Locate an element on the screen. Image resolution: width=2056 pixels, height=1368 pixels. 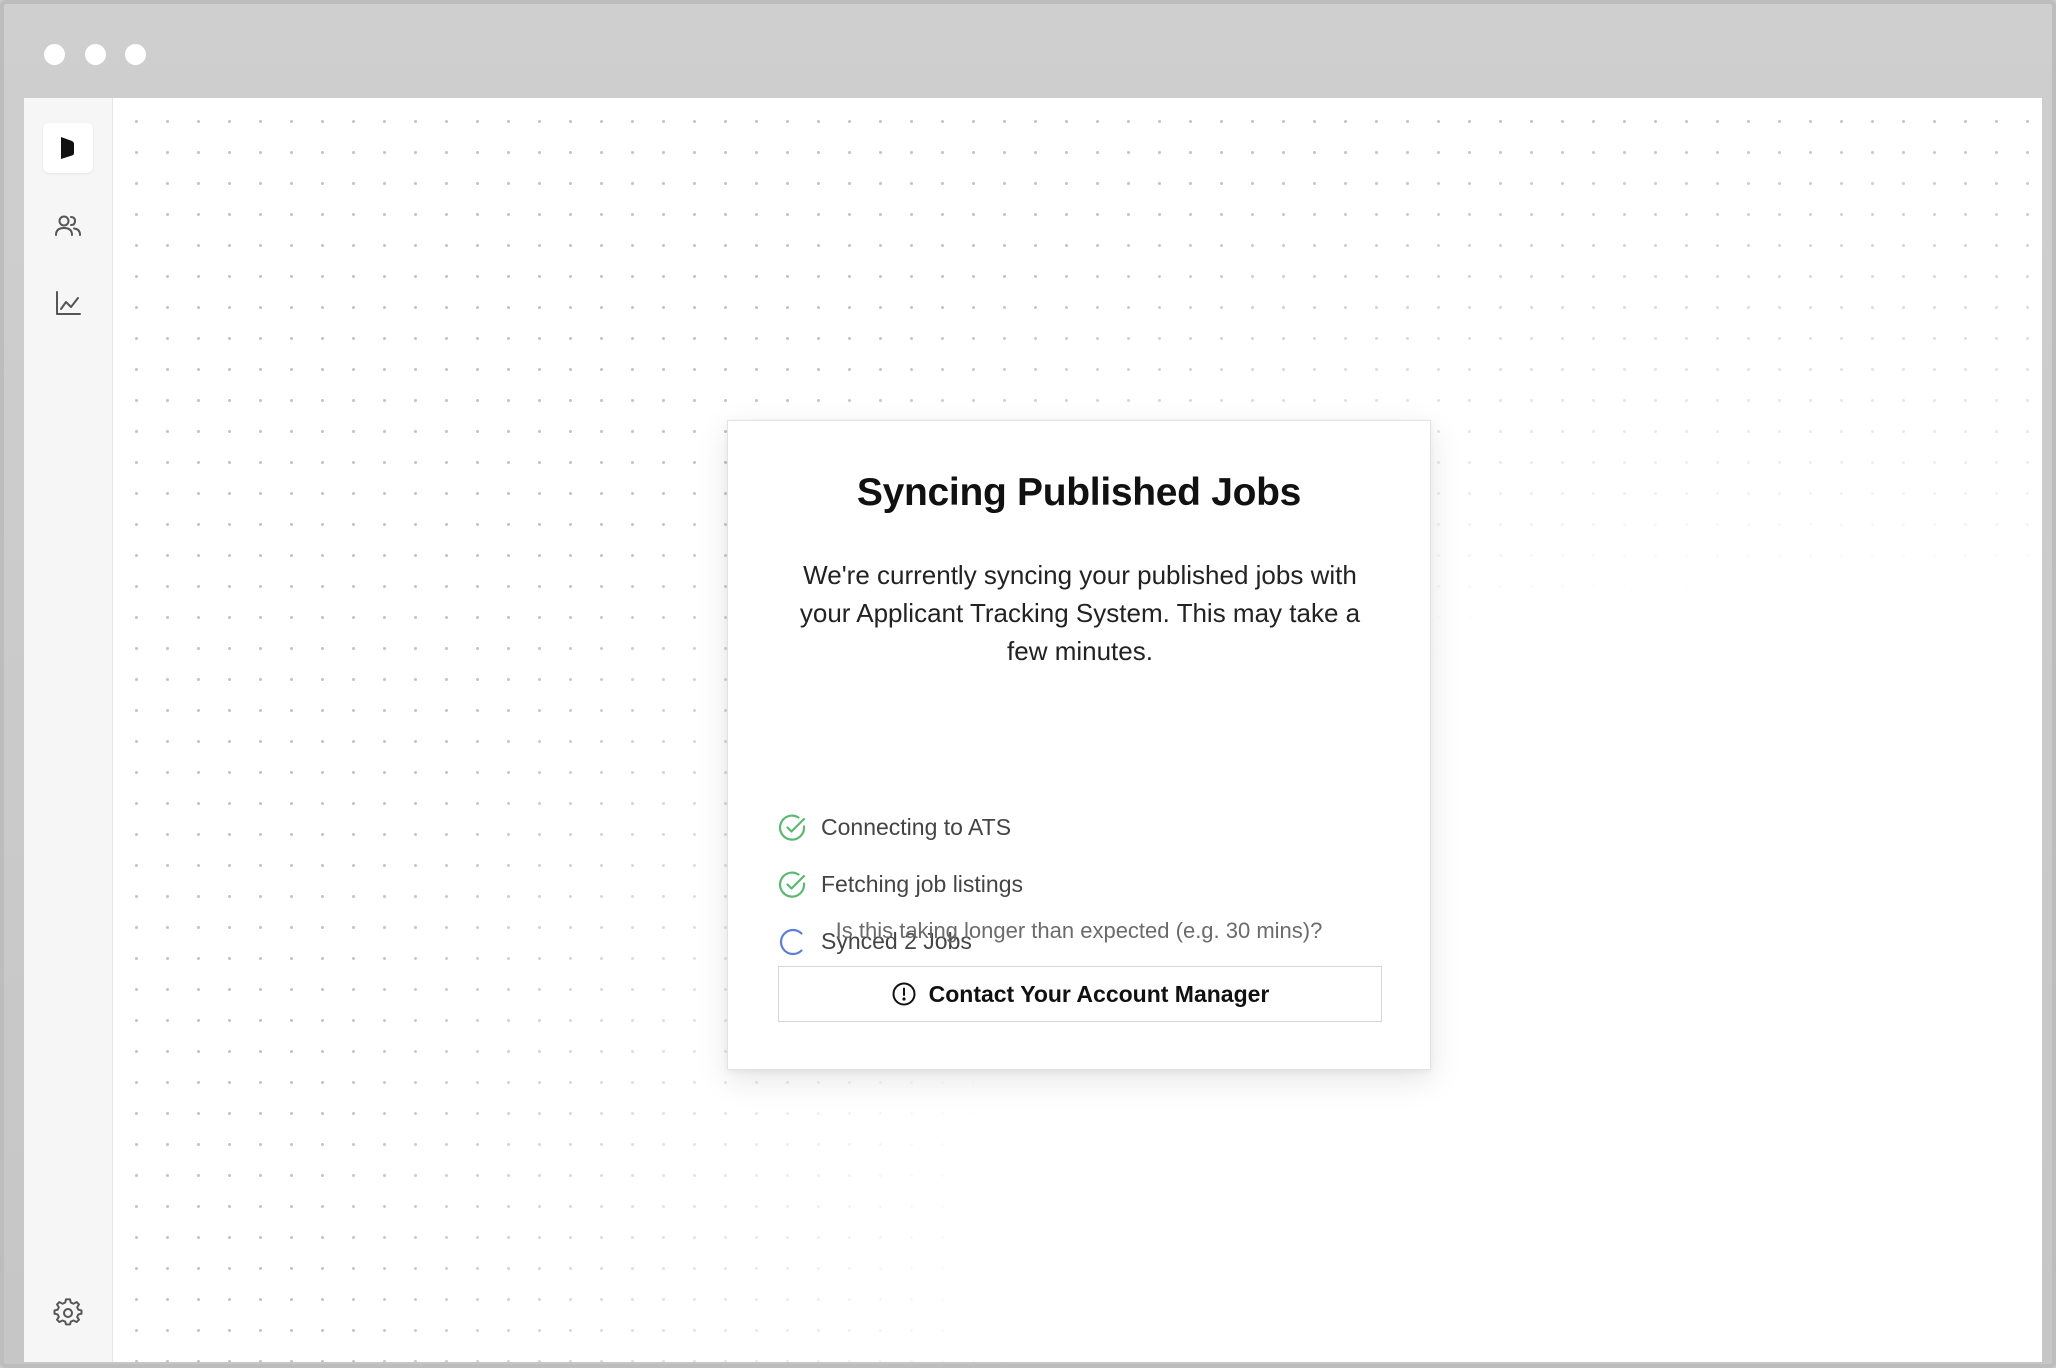
settings-gear-icon is located at coordinates (68, 1312).